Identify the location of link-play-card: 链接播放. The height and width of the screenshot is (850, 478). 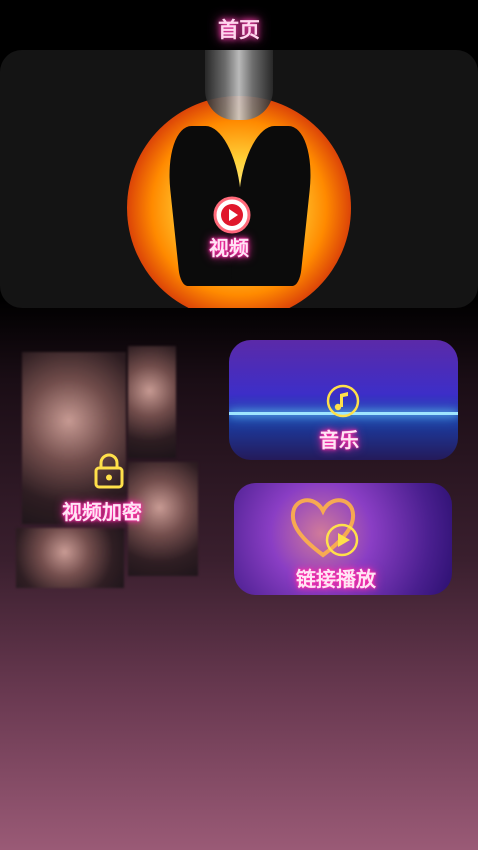
(343, 539).